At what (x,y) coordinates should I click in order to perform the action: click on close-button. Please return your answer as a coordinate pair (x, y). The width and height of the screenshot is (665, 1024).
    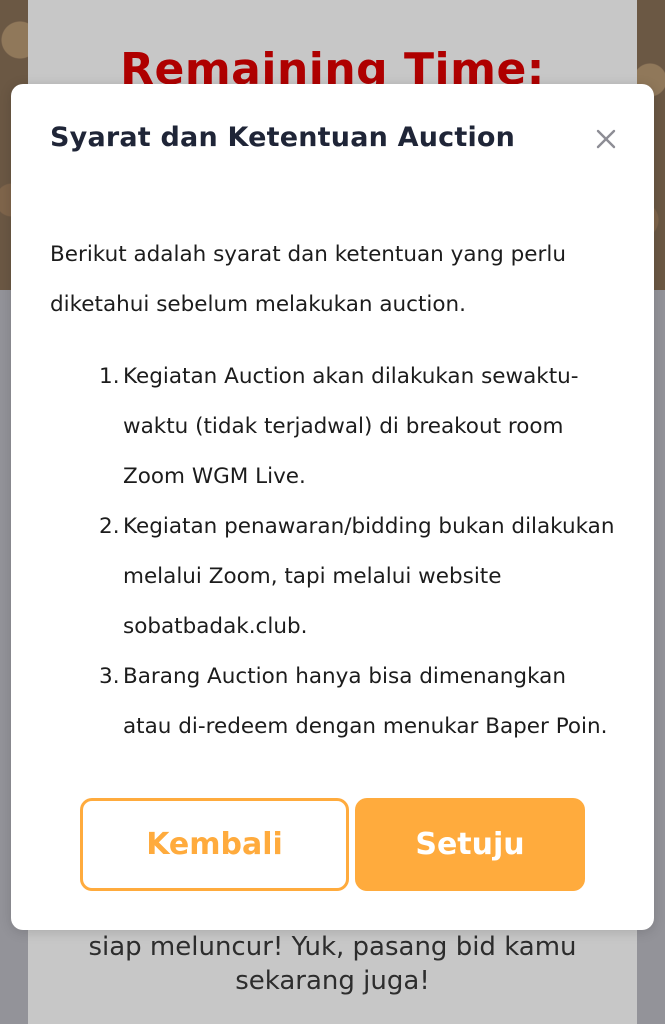
    Looking at the image, I should click on (606, 139).